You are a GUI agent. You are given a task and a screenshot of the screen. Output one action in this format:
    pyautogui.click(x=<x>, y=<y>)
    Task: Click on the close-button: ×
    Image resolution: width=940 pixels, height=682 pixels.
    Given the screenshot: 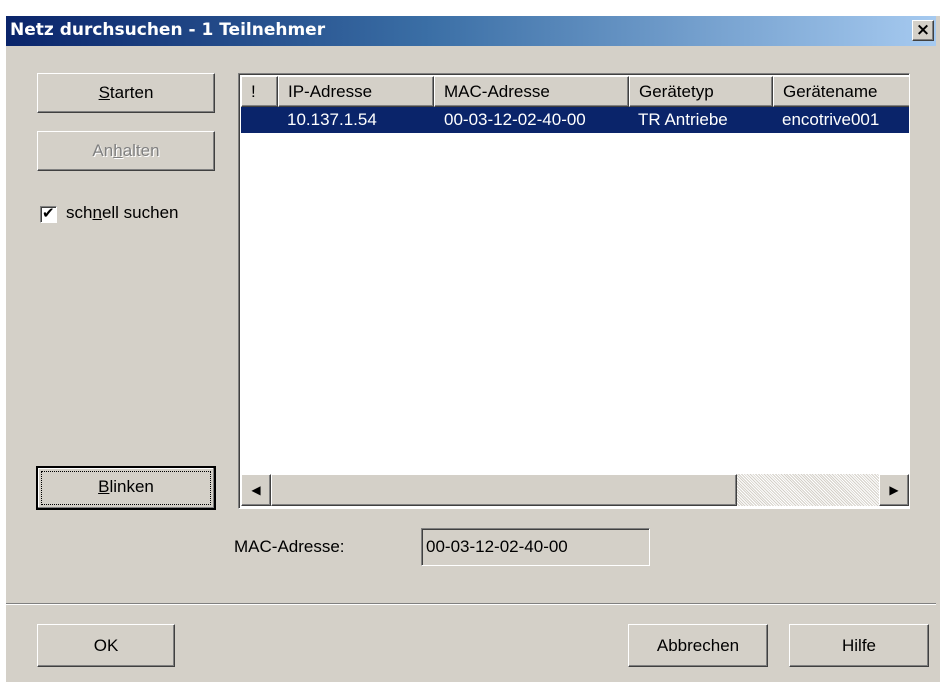 What is the action you would take?
    pyautogui.click(x=923, y=30)
    